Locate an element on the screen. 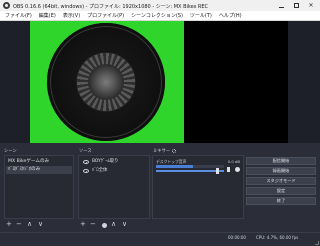 The image size is (320, 246). menu-edit: 編集(E) is located at coordinates (47, 15).